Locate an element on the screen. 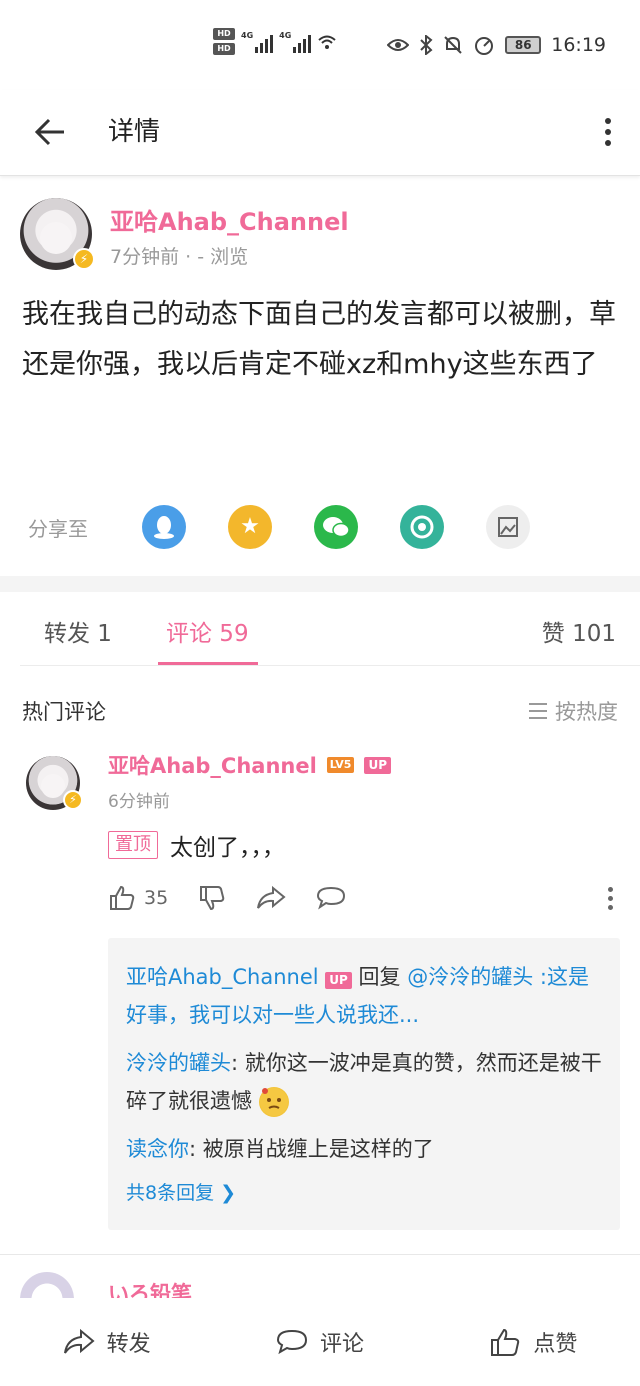  sort-button: 按热度 is located at coordinates (573, 711).